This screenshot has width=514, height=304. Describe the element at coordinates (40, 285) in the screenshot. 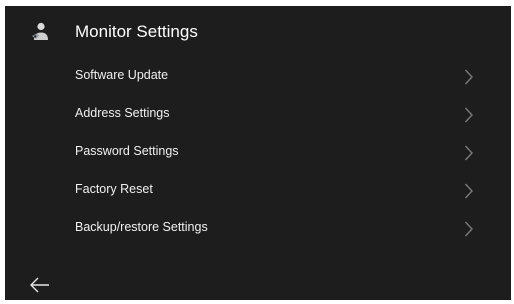

I see `back-arrow-icon` at that location.